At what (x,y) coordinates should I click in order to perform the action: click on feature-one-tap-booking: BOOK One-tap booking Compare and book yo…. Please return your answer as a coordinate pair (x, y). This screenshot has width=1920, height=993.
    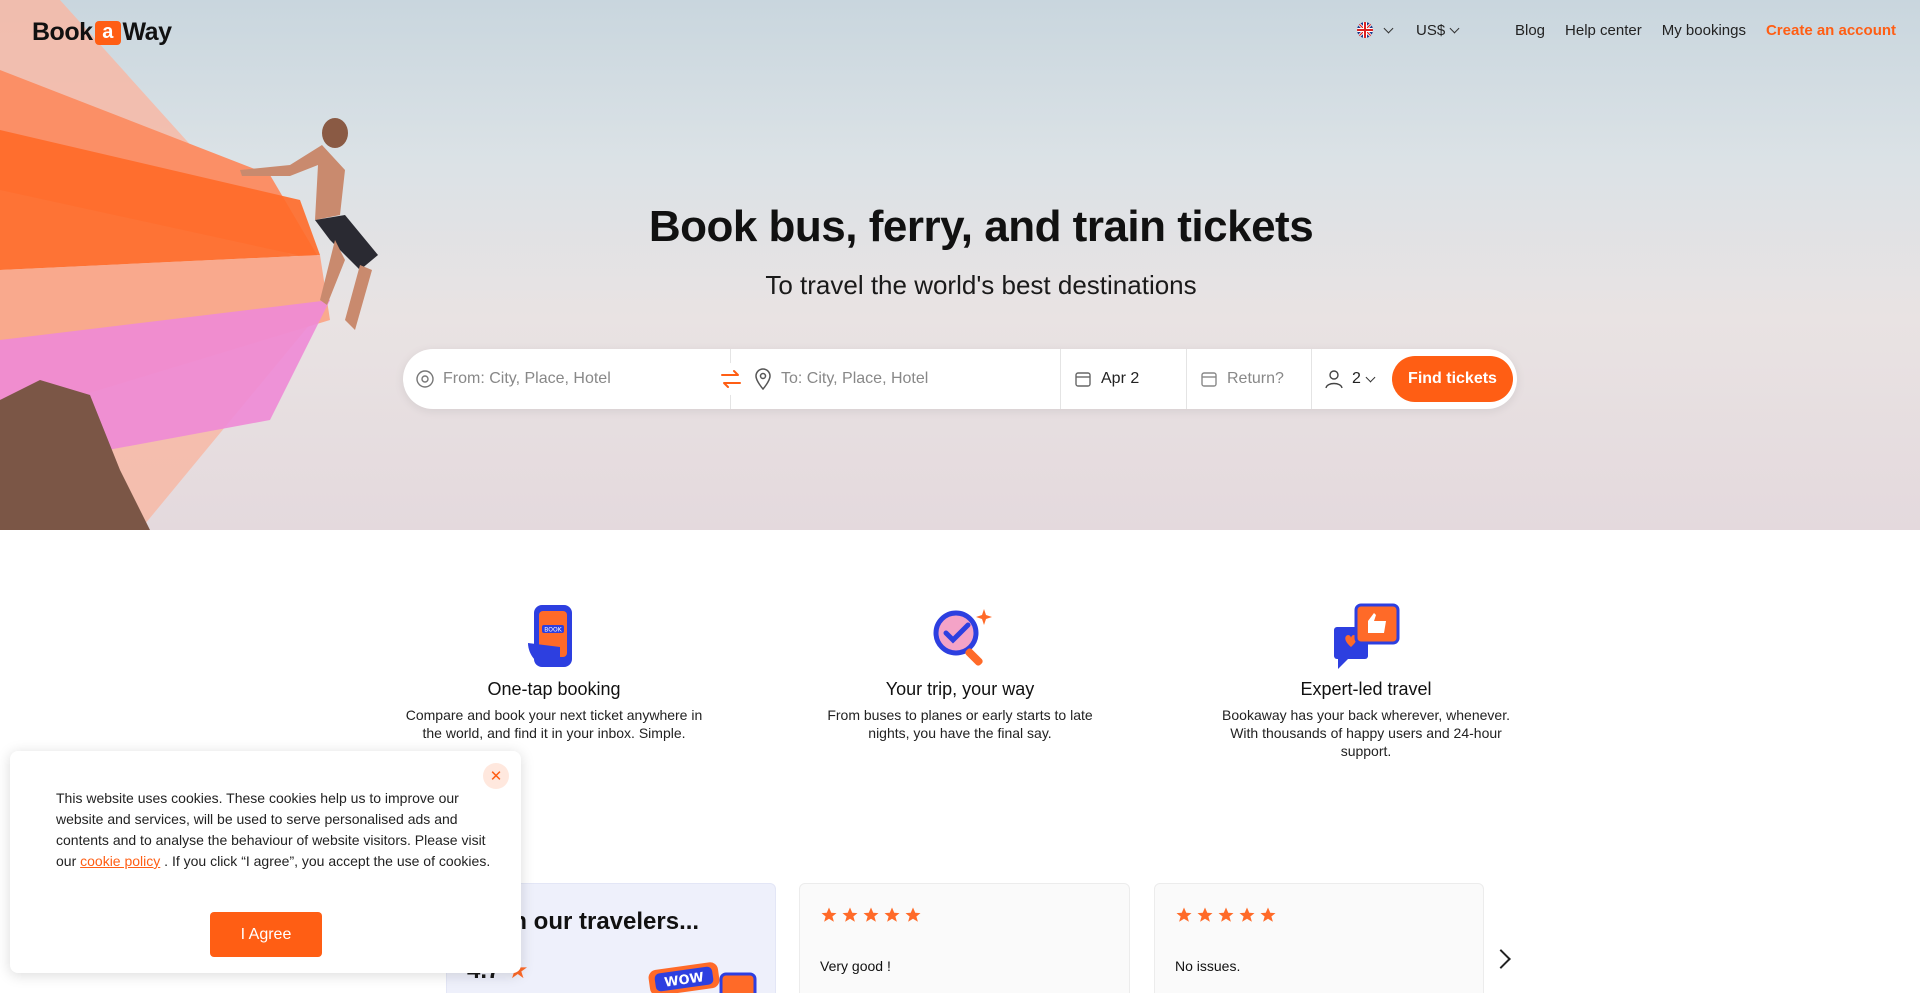
    Looking at the image, I should click on (554, 672).